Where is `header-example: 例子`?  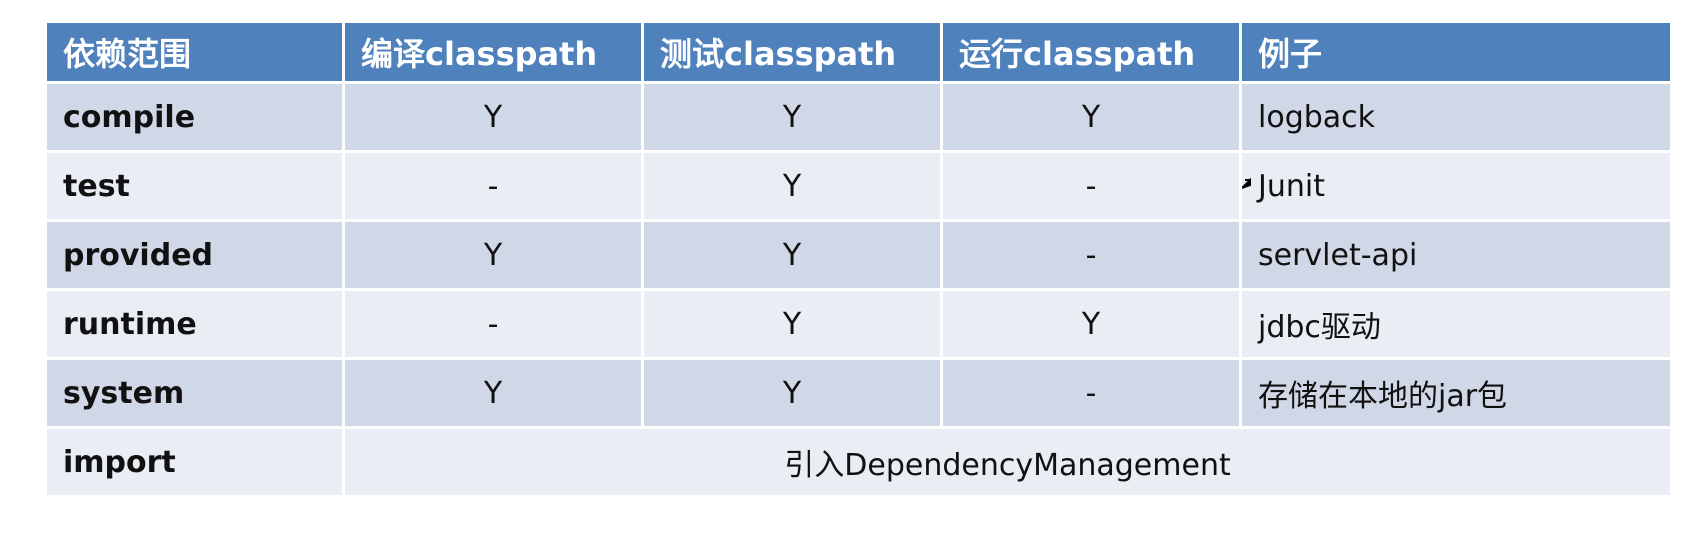
header-example: 例子 is located at coordinates (1456, 52).